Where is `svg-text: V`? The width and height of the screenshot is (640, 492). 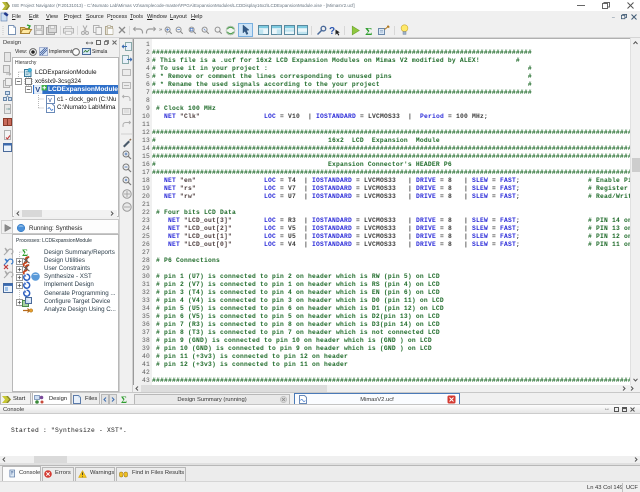 svg-text: V is located at coordinates (37, 89).